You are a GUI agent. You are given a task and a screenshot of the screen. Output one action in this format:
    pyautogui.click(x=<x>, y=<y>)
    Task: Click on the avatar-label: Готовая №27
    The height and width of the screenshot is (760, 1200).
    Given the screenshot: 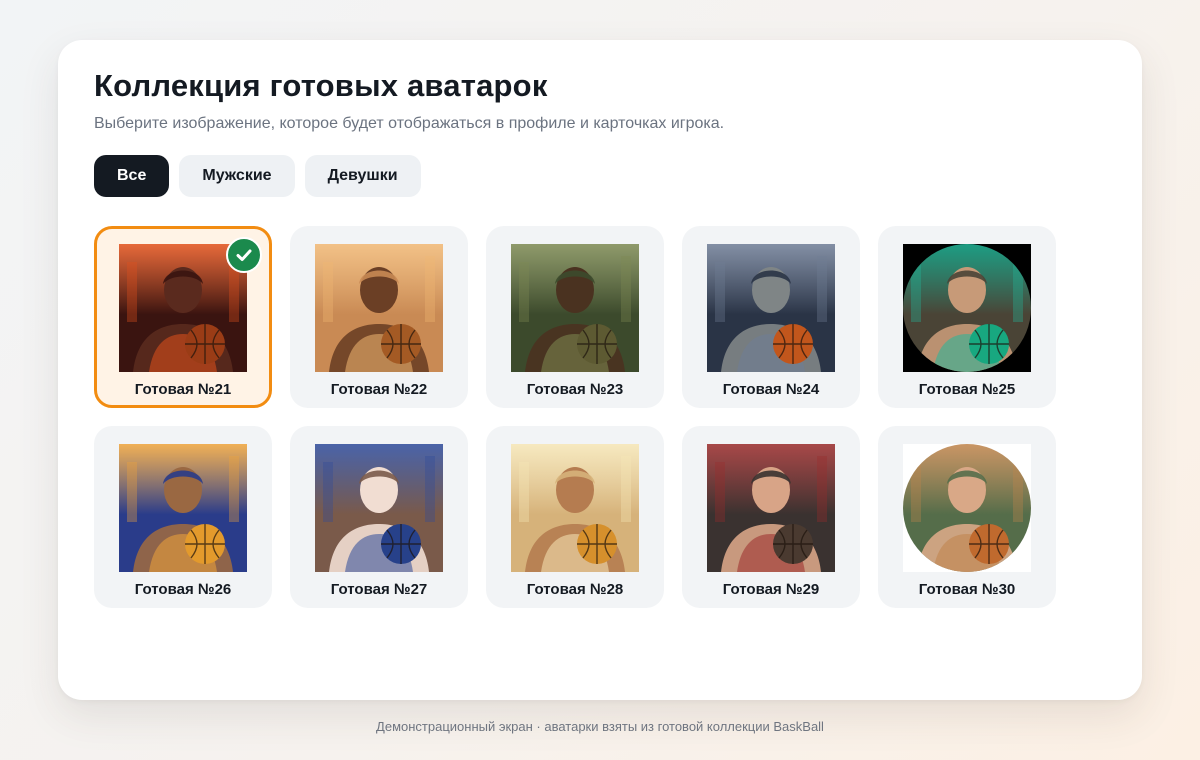 What is the action you would take?
    pyautogui.click(x=379, y=589)
    